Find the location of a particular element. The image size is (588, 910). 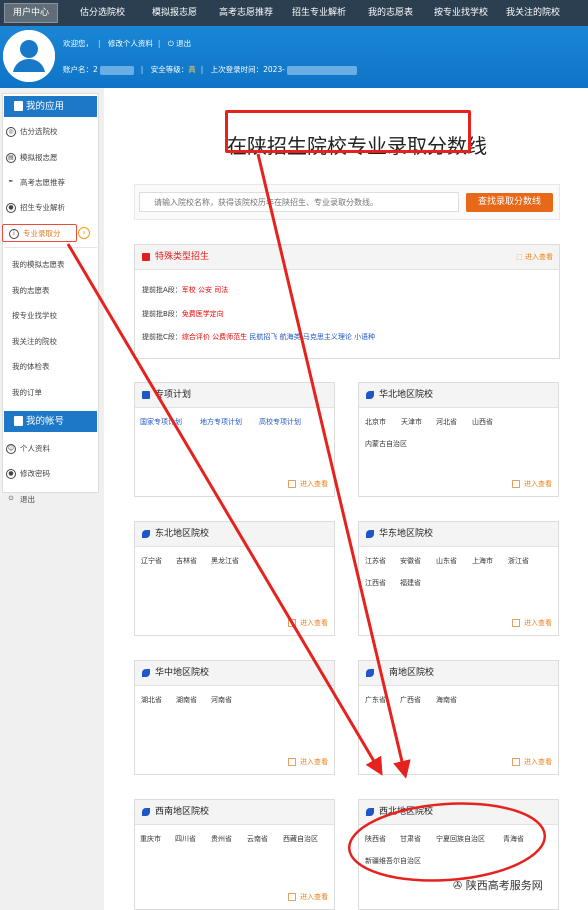

province-link: 重庆市 is located at coordinates (150, 839).